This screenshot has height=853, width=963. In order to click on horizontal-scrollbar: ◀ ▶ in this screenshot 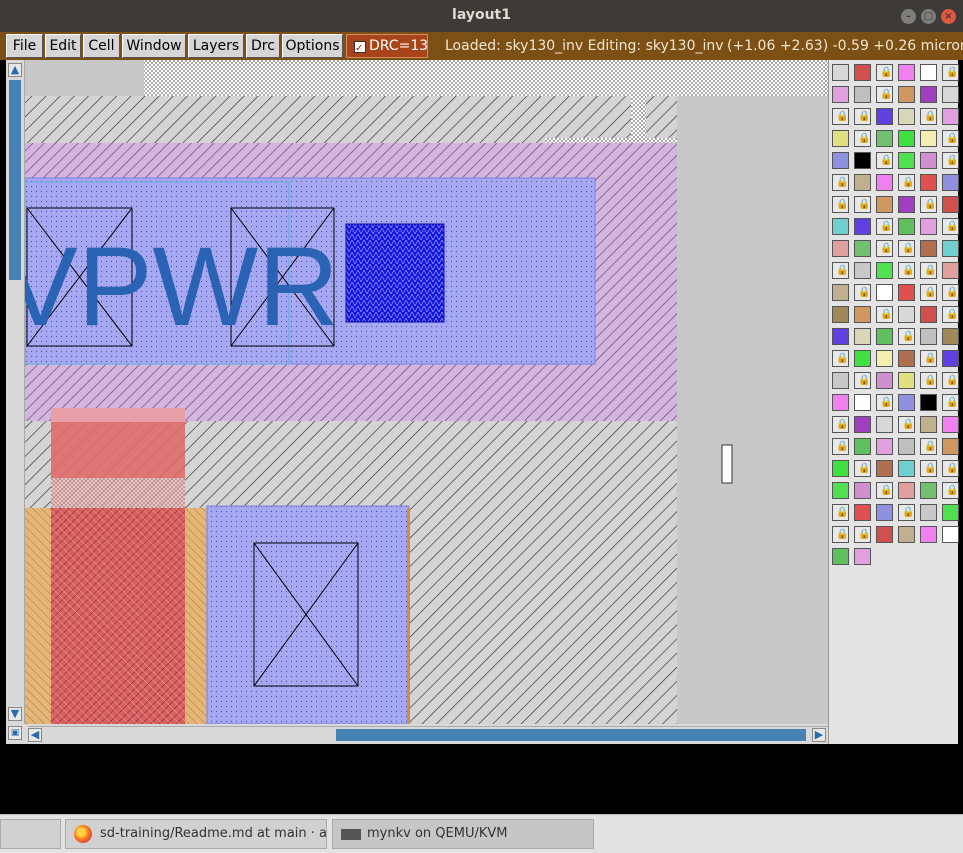, I will do `click(428, 734)`.